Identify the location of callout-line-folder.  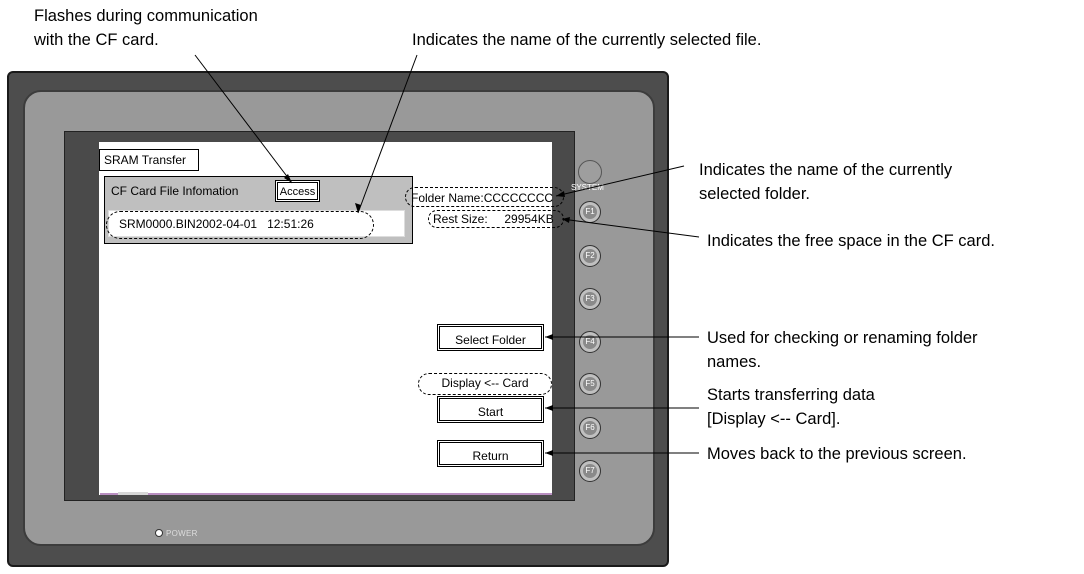
(620, 181).